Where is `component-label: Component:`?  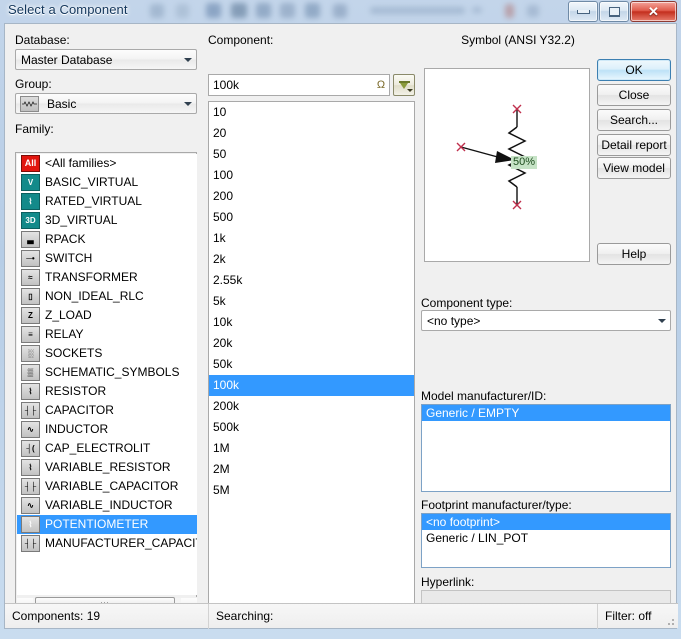 component-label: Component: is located at coordinates (241, 40).